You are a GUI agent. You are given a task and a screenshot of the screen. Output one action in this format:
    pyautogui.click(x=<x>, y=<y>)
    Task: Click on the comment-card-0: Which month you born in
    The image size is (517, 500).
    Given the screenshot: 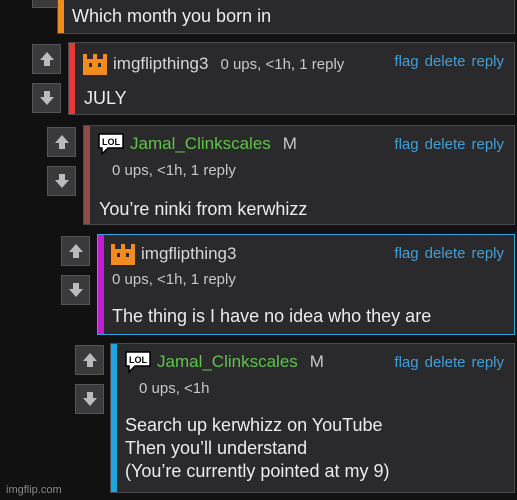 What is the action you would take?
    pyautogui.click(x=286, y=17)
    